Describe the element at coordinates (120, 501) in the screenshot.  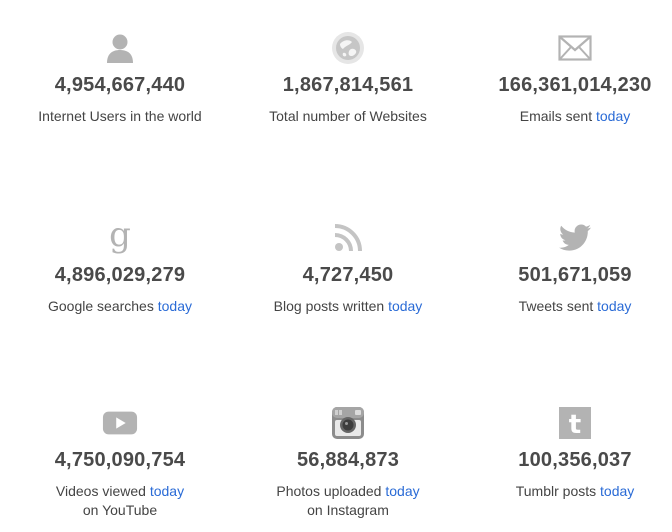
I see `stat-label: Videos viewed today on YouTube` at that location.